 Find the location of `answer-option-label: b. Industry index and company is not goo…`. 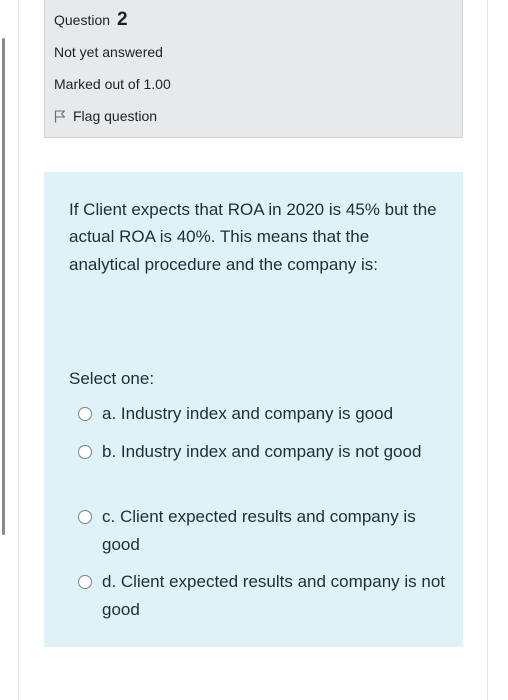

answer-option-label: b. Industry index and company is not goo… is located at coordinates (262, 451).